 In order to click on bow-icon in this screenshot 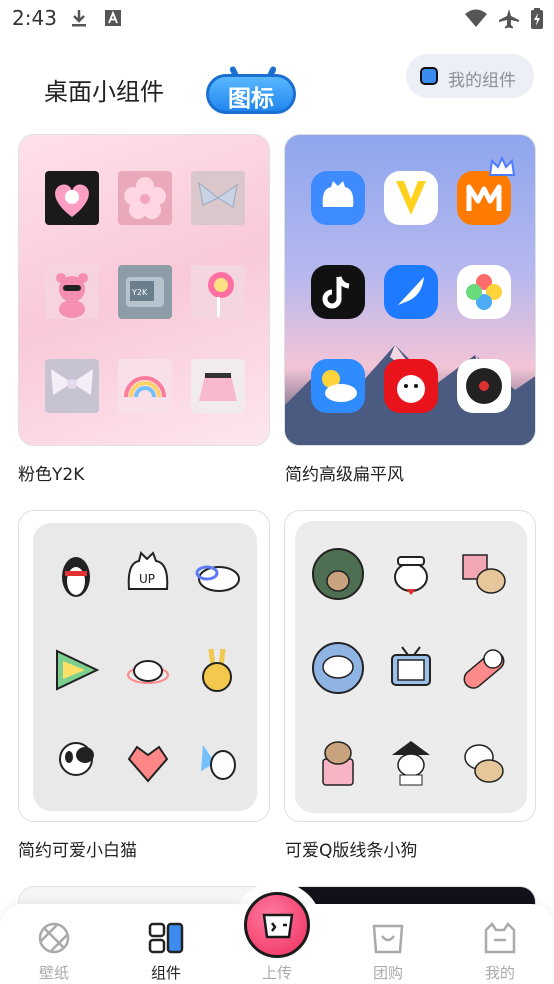, I will do `click(72, 386)`.